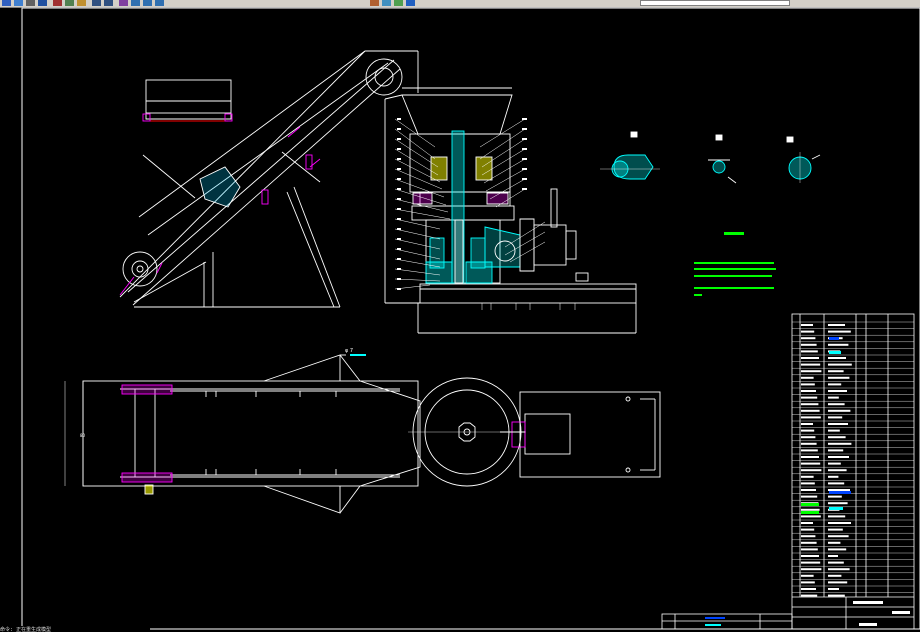 This screenshot has width=920, height=632. What do you see at coordinates (398, 3) in the screenshot?
I see `tool-palettes-icon` at bounding box center [398, 3].